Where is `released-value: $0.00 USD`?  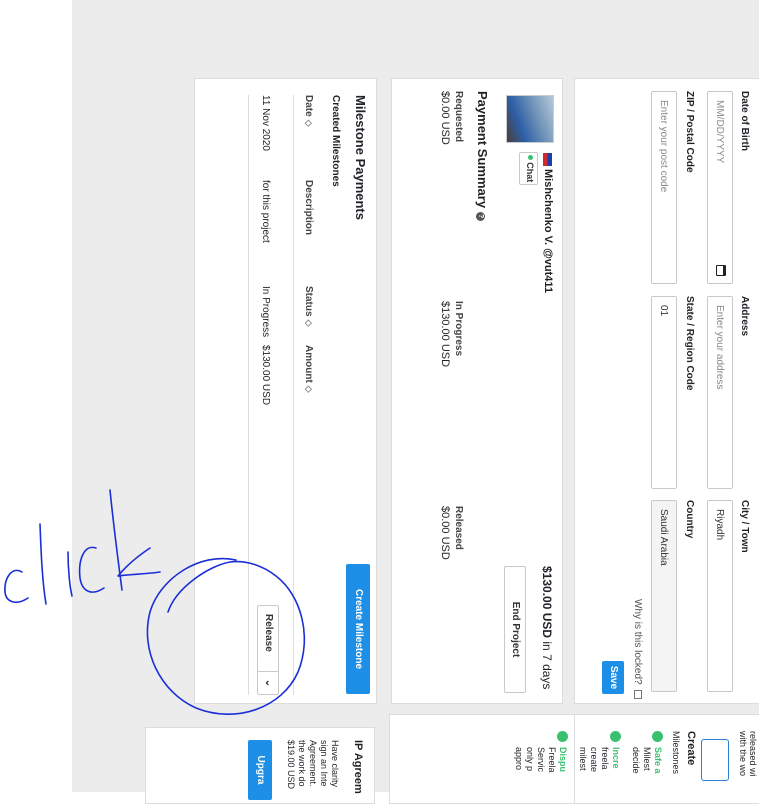
released-value: $0.00 USD is located at coordinates (445, 533).